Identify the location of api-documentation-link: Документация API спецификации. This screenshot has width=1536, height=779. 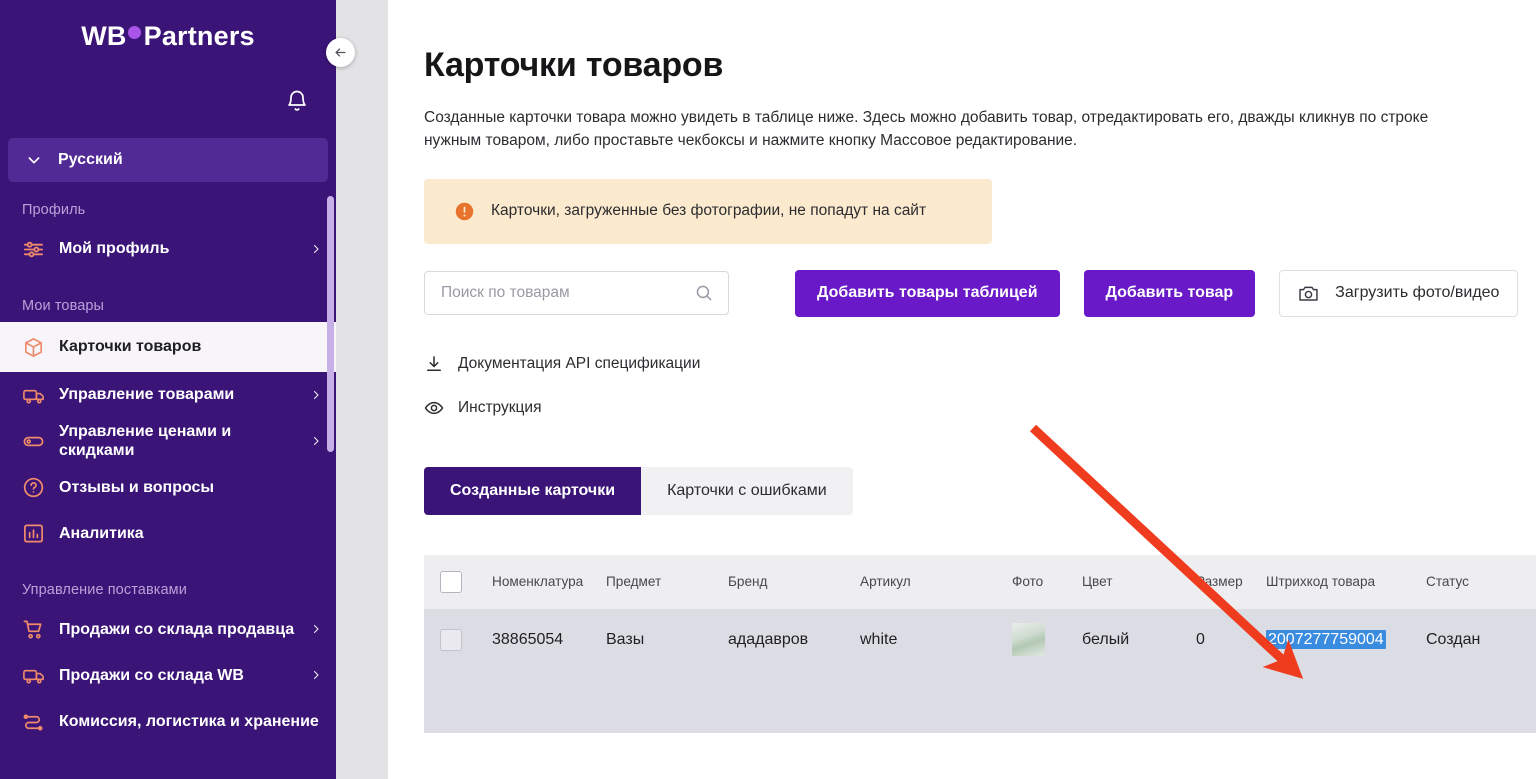
(980, 364).